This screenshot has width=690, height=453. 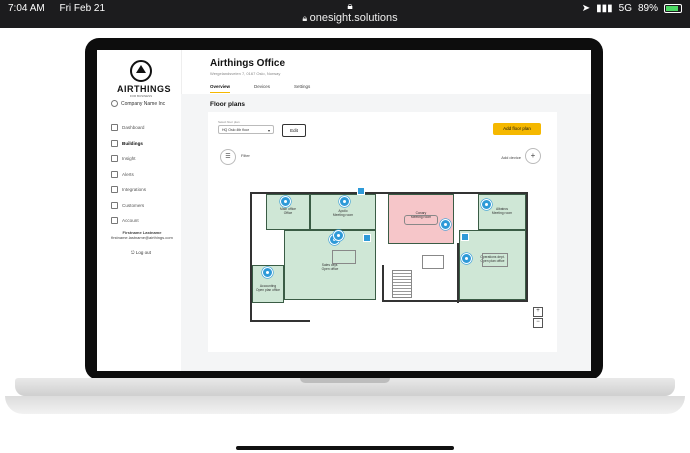 What do you see at coordinates (132, 143) in the screenshot?
I see `sidebar-item-label: Buildings` at bounding box center [132, 143].